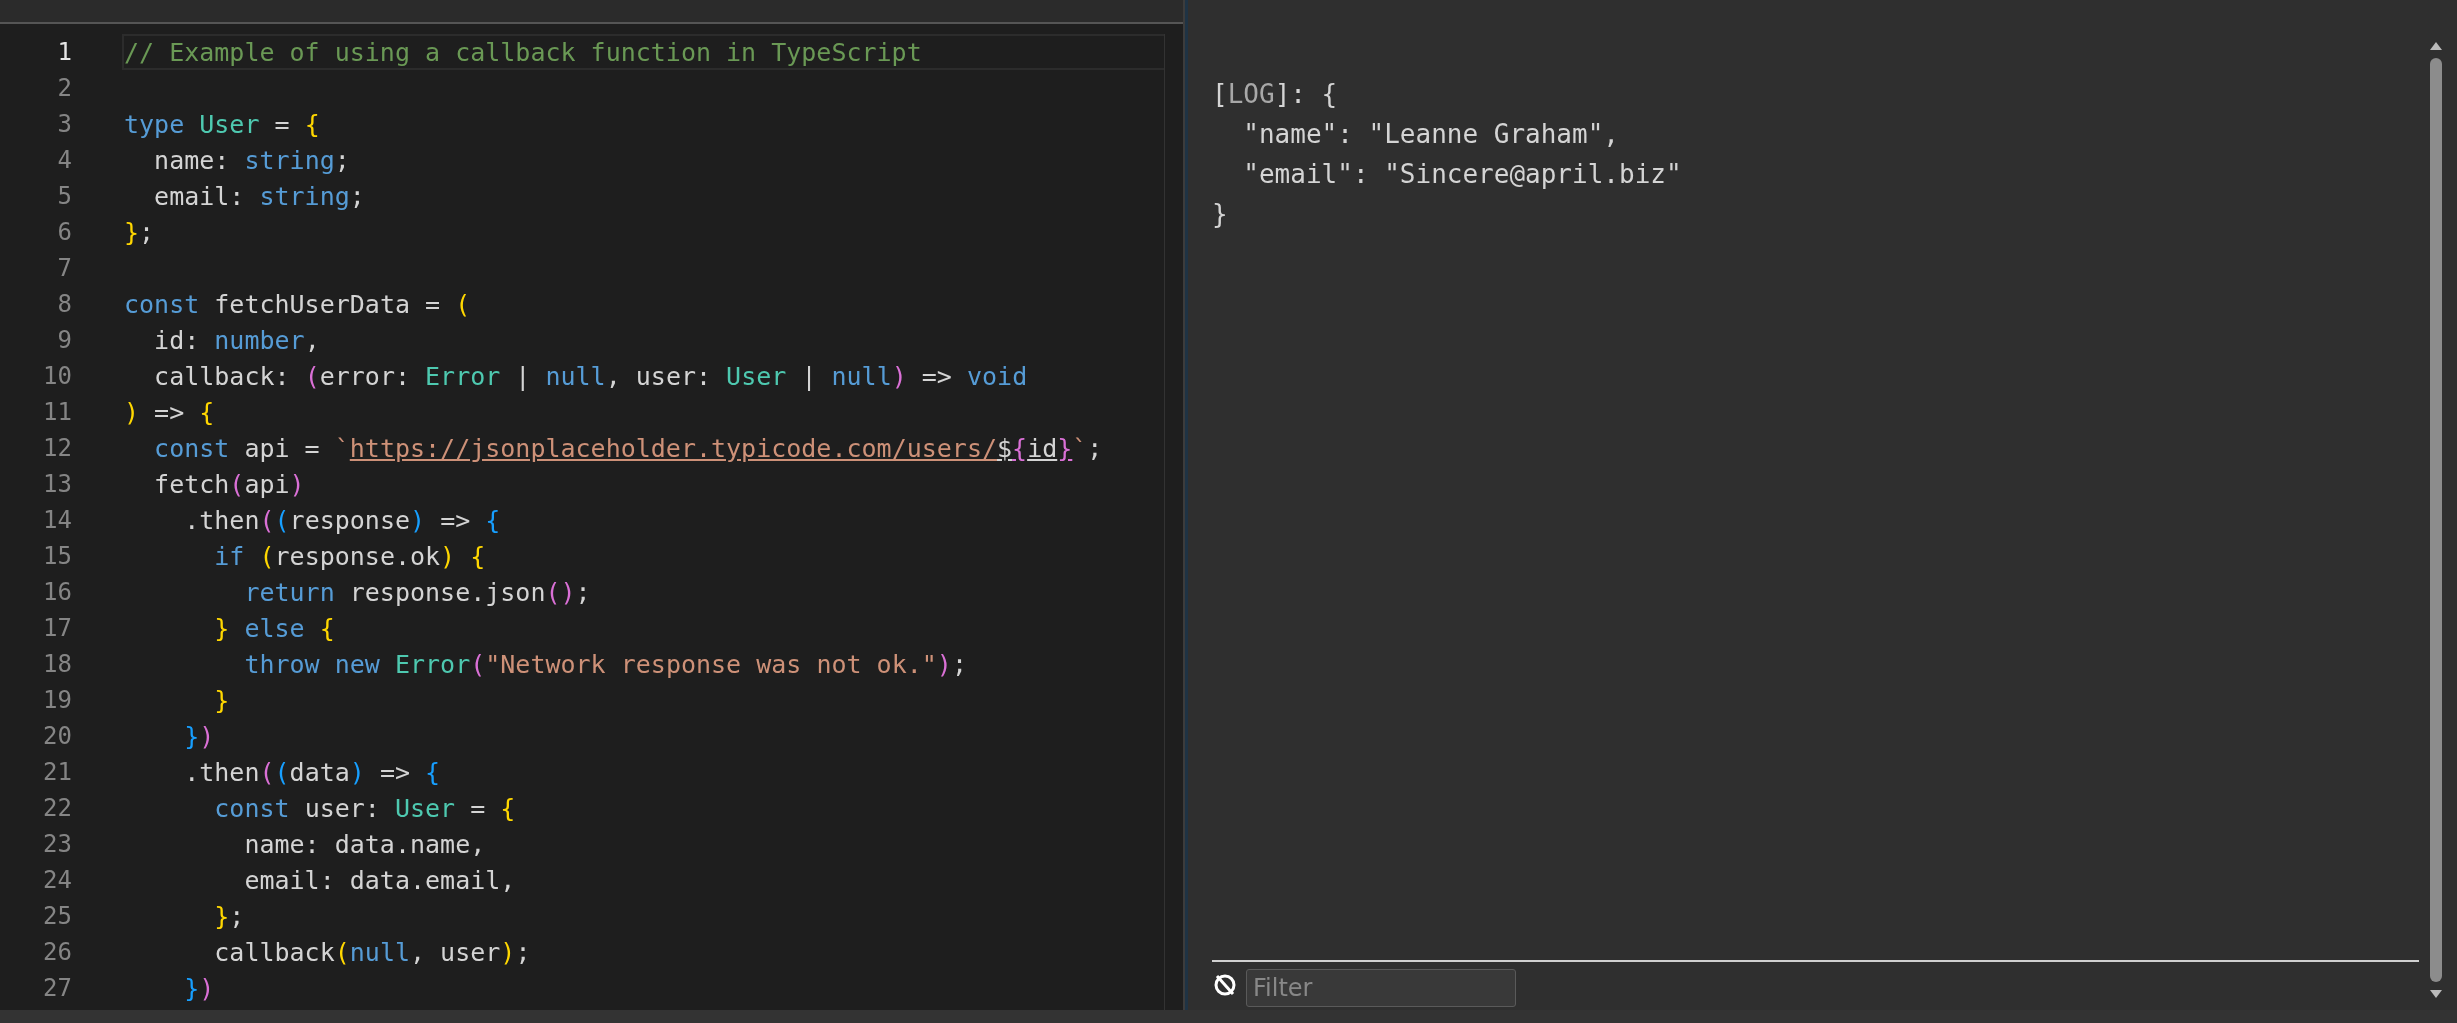  Describe the element at coordinates (64, 52) in the screenshot. I see `line-number: 1` at that location.